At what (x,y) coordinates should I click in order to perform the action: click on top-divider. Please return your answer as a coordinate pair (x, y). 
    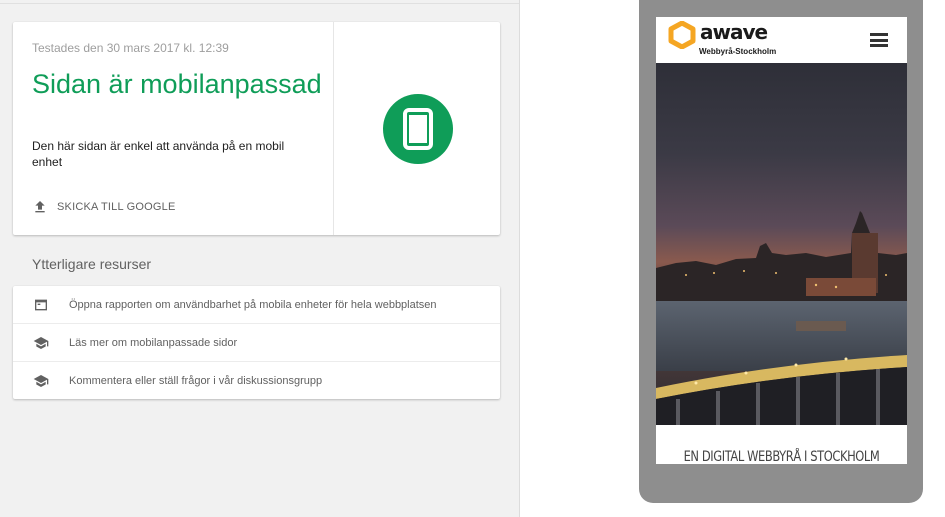
    Looking at the image, I should click on (259, 3).